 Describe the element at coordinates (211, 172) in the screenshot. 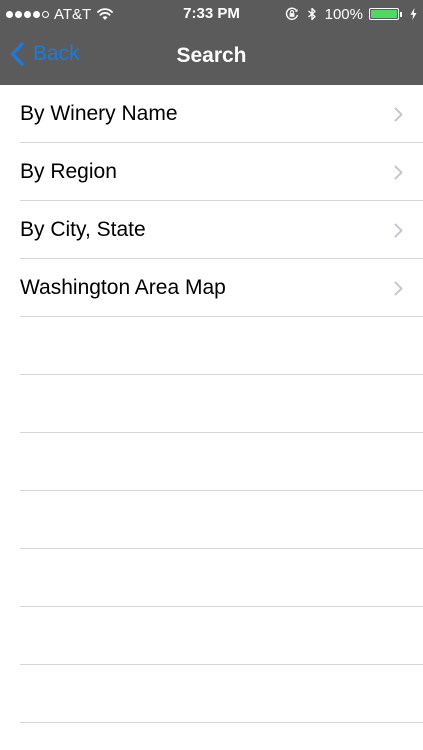

I see `list-item-by-region: By Region` at that location.